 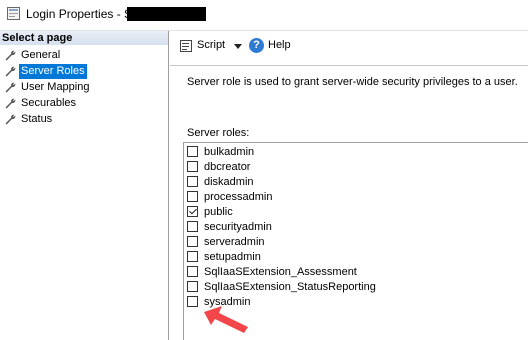 What do you see at coordinates (280, 272) in the screenshot?
I see `role-name: SqlIaaSExtension_Assessment` at bounding box center [280, 272].